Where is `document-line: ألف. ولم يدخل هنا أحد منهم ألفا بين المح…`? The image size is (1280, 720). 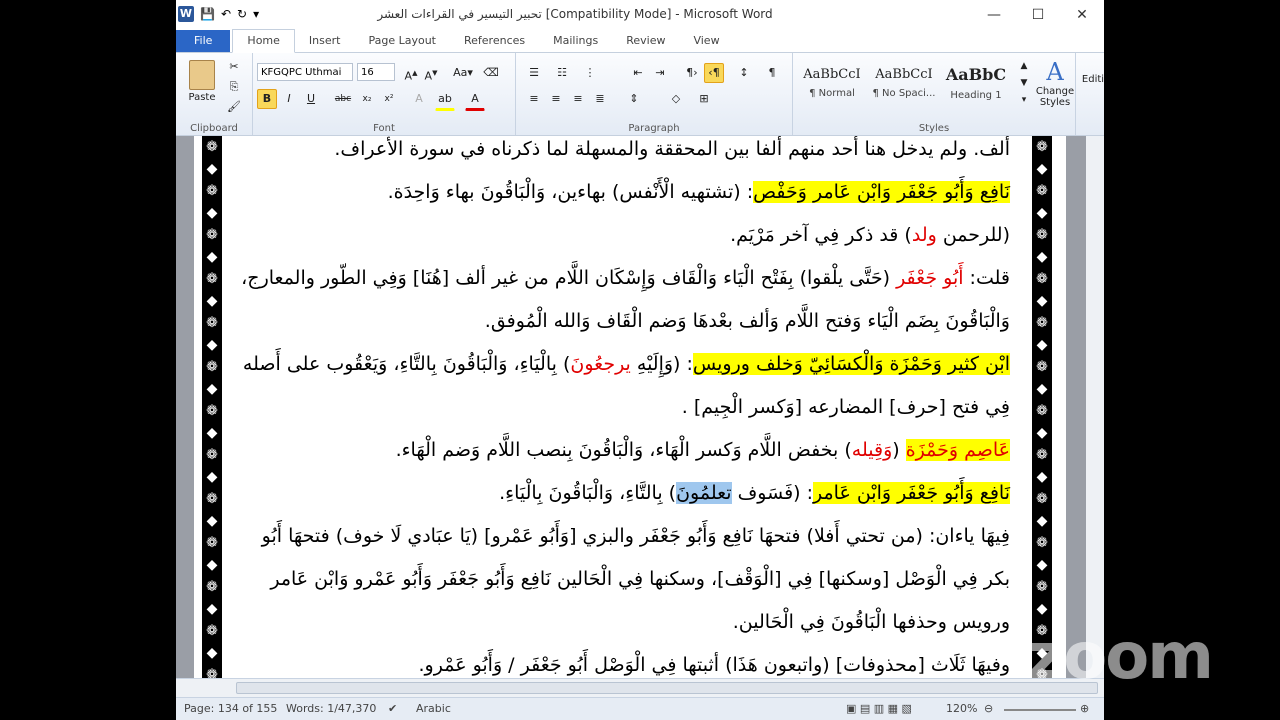
document-line: ألف. ولم يدخل هنا أحد منهم ألفا بين المح… is located at coordinates (625, 153).